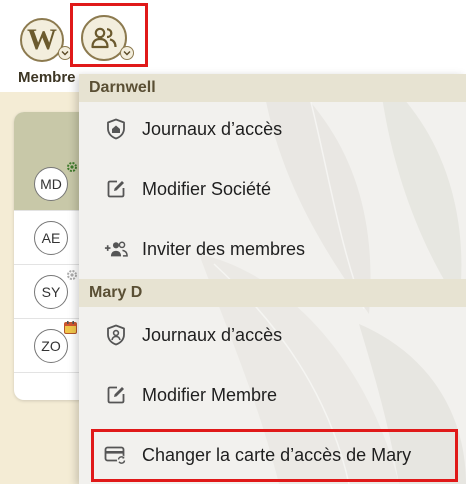  Describe the element at coordinates (109, 35) in the screenshot. I see `highlight-members-button` at that location.